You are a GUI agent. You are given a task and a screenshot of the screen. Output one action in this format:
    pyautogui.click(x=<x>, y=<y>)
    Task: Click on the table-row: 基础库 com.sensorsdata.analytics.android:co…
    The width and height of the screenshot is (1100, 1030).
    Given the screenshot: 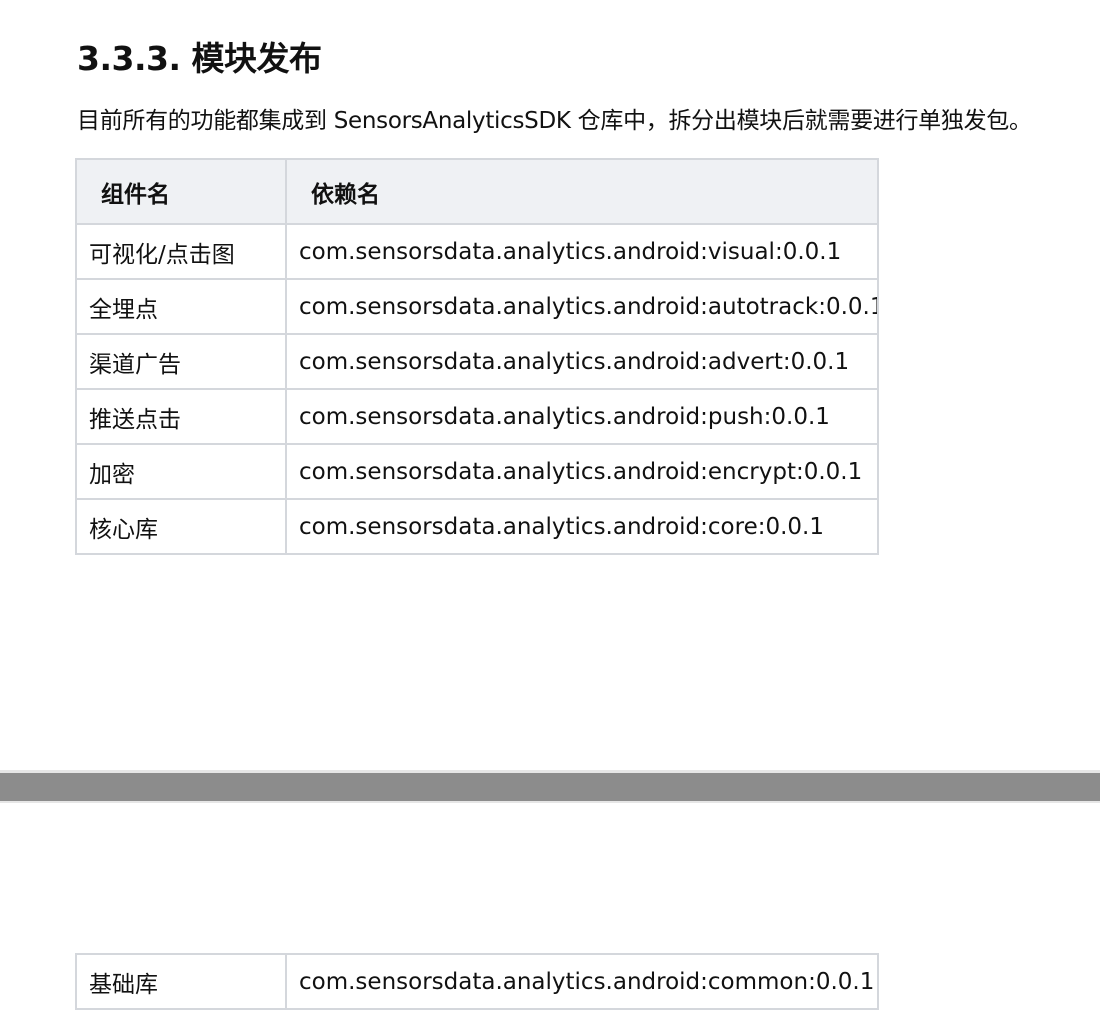 What is the action you would take?
    pyautogui.click(x=477, y=981)
    